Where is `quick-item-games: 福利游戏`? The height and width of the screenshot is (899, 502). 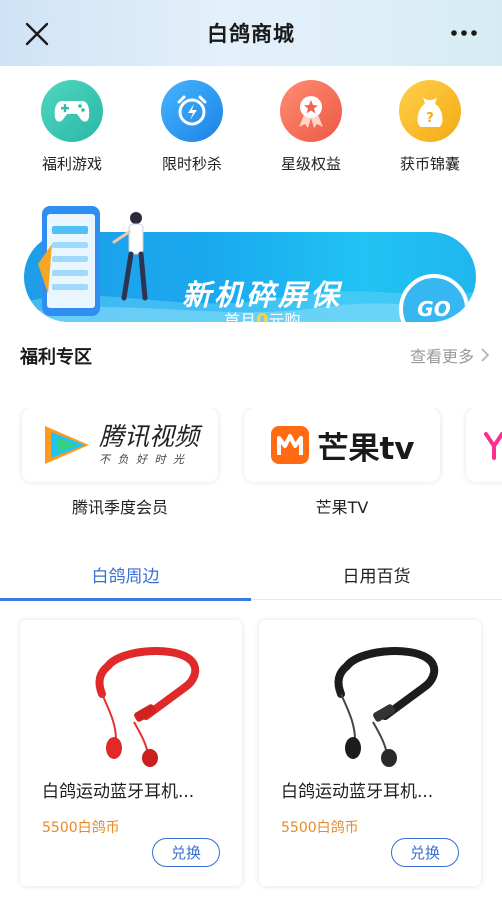
quick-item-games: 福利游戏 is located at coordinates (72, 127).